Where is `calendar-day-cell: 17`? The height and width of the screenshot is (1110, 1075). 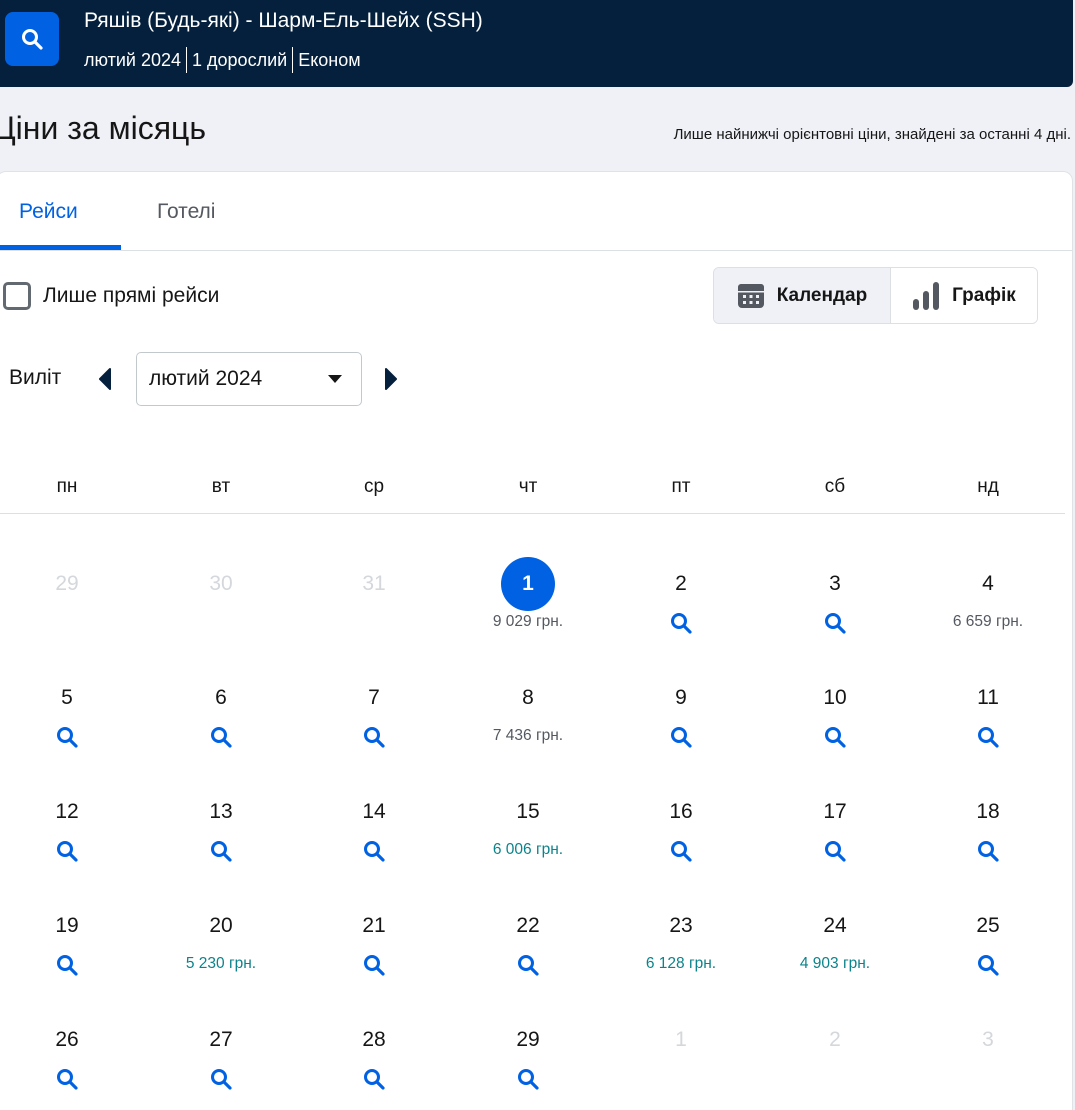 calendar-day-cell: 17 is located at coordinates (835, 835).